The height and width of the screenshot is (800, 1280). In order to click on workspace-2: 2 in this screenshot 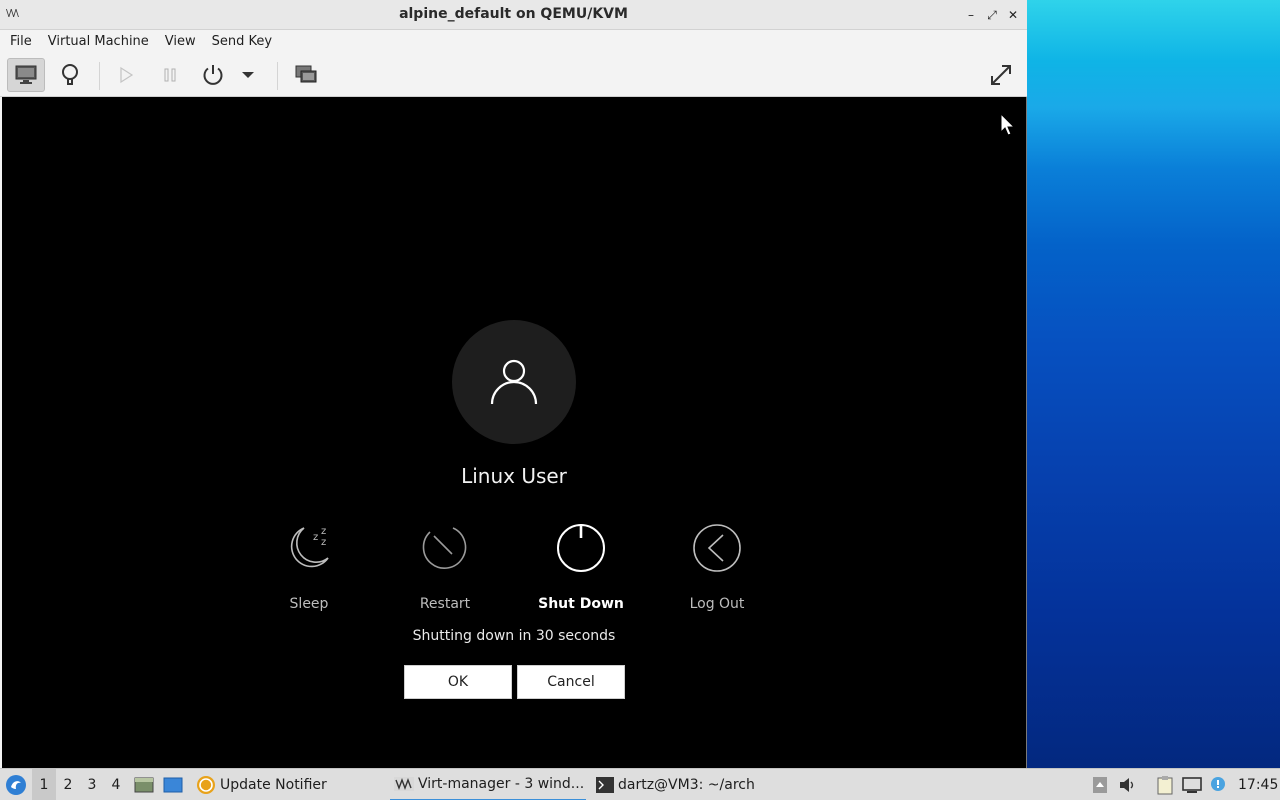, I will do `click(68, 784)`.